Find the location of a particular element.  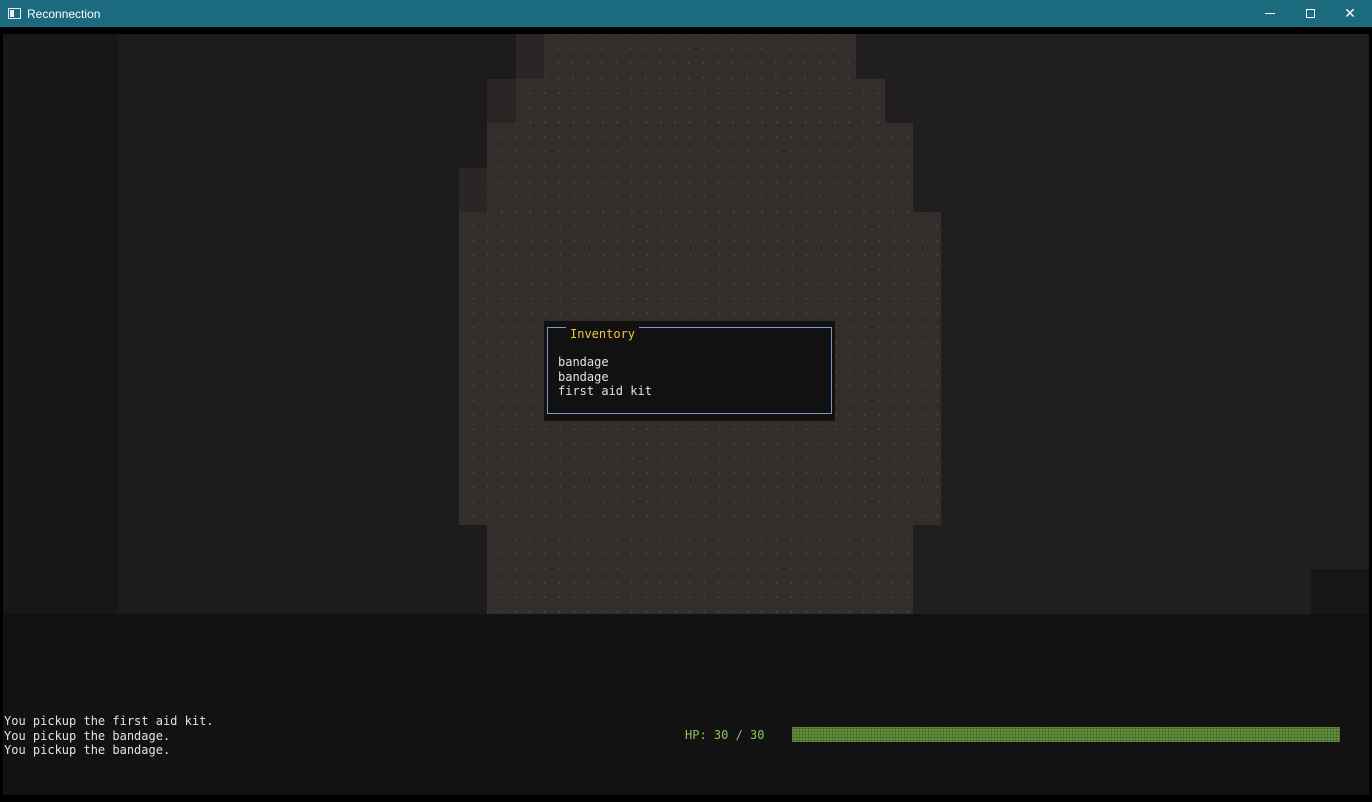

minimize-icon is located at coordinates (1270, 13).